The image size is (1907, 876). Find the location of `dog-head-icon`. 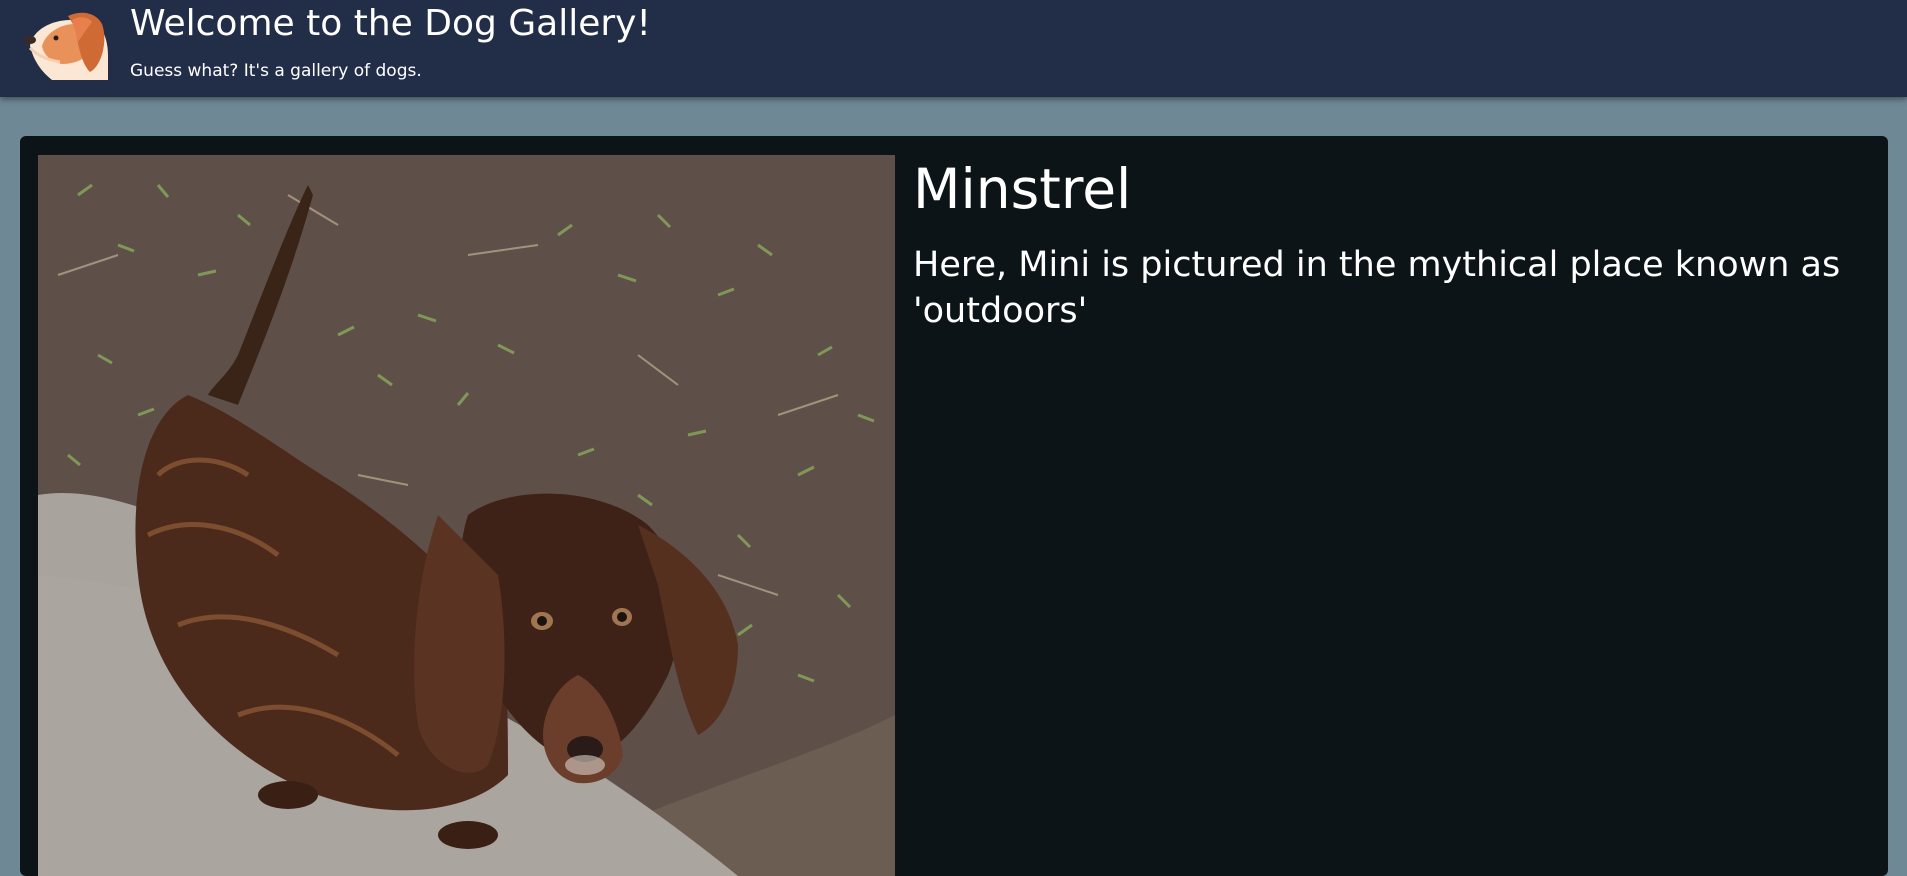

dog-head-icon is located at coordinates (63, 44).